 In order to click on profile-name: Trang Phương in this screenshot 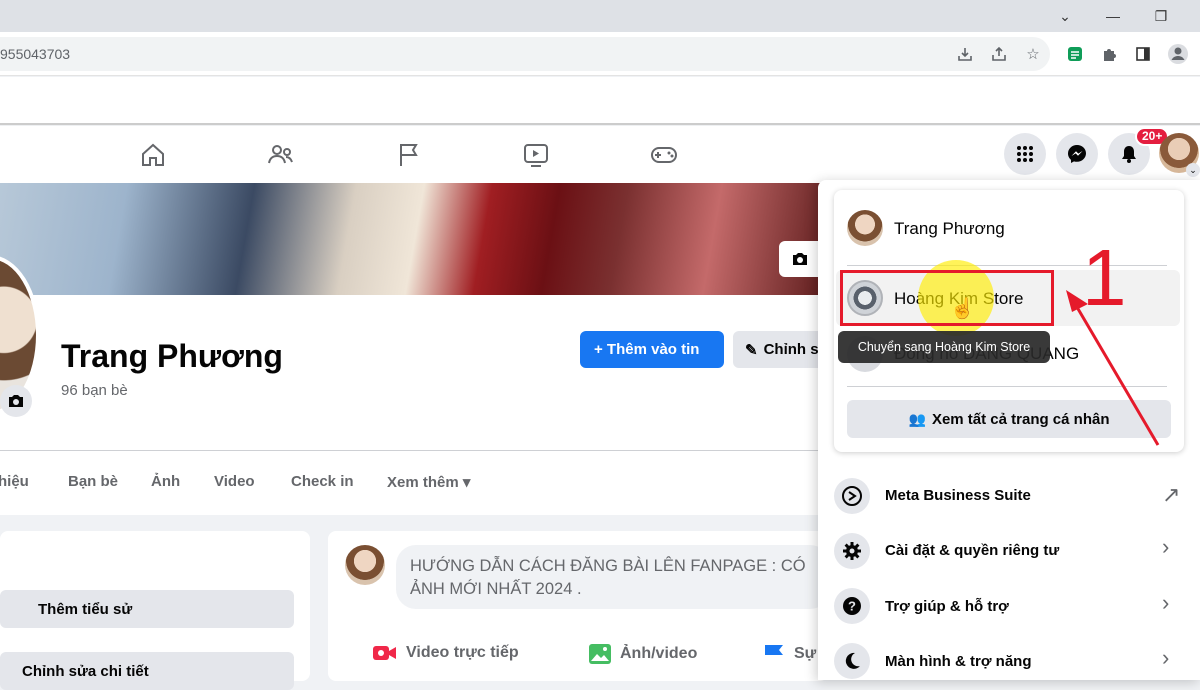, I will do `click(172, 356)`.